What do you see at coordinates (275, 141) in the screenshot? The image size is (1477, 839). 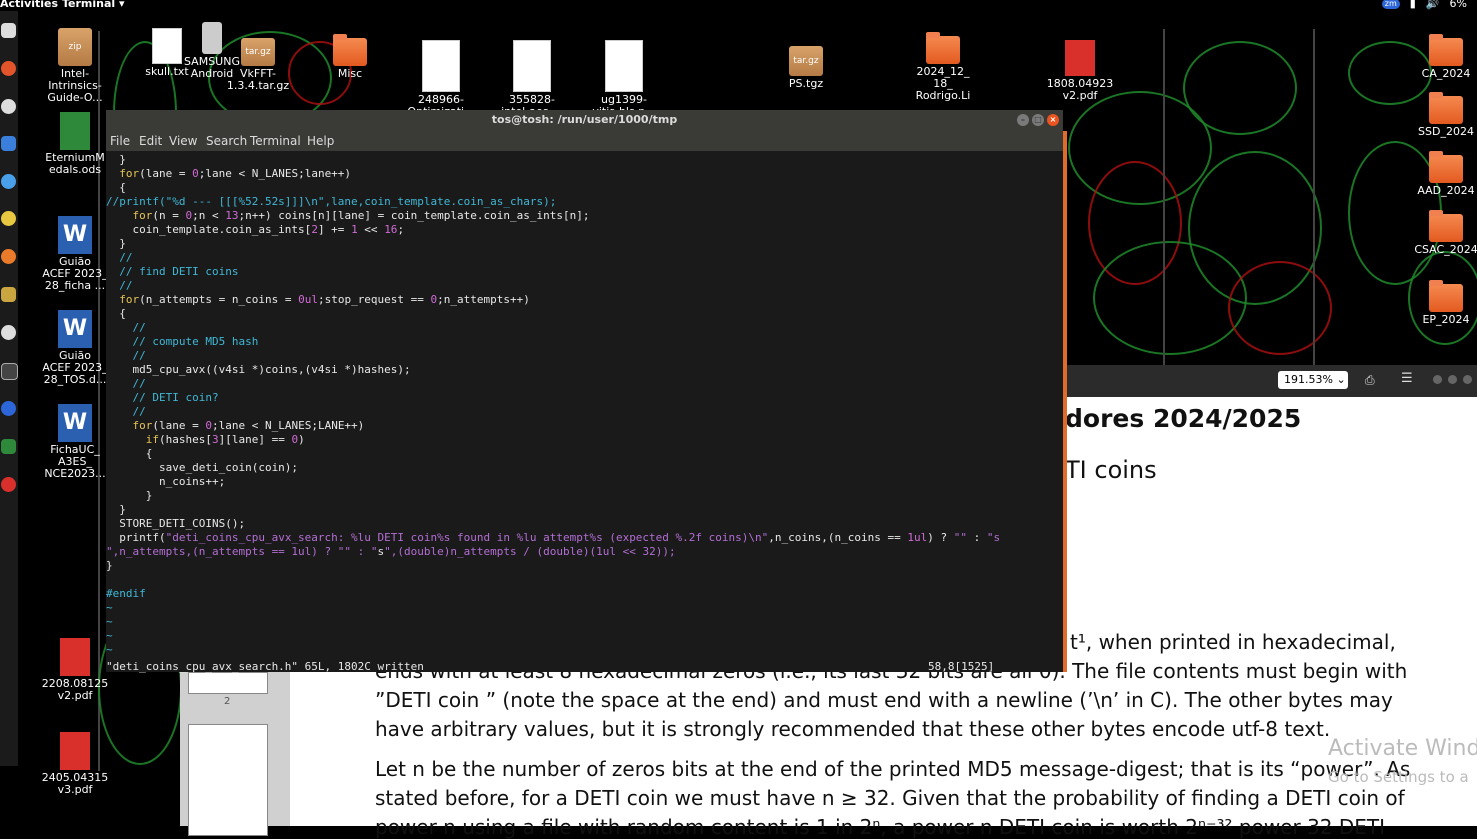 I see `menu-terminal: Terminal` at bounding box center [275, 141].